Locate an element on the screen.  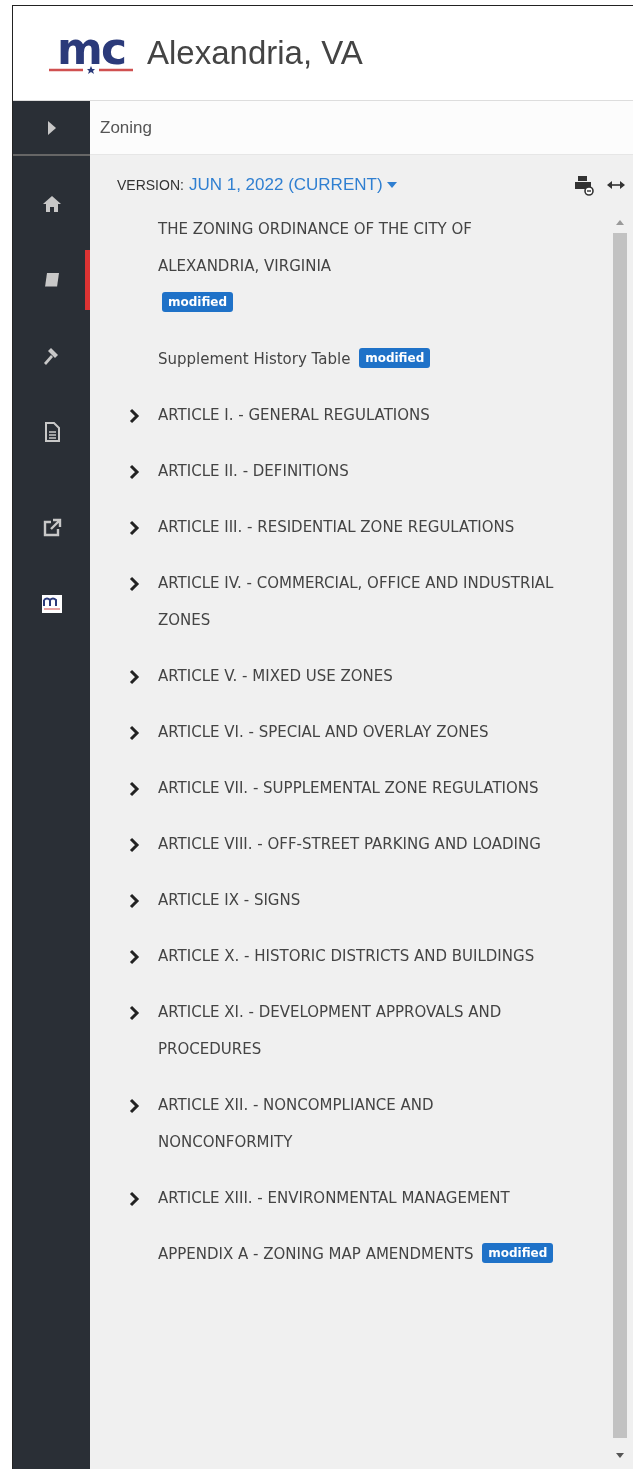
version-dropdown: JUN 1, 2022 (CURRENT) is located at coordinates (292, 185).